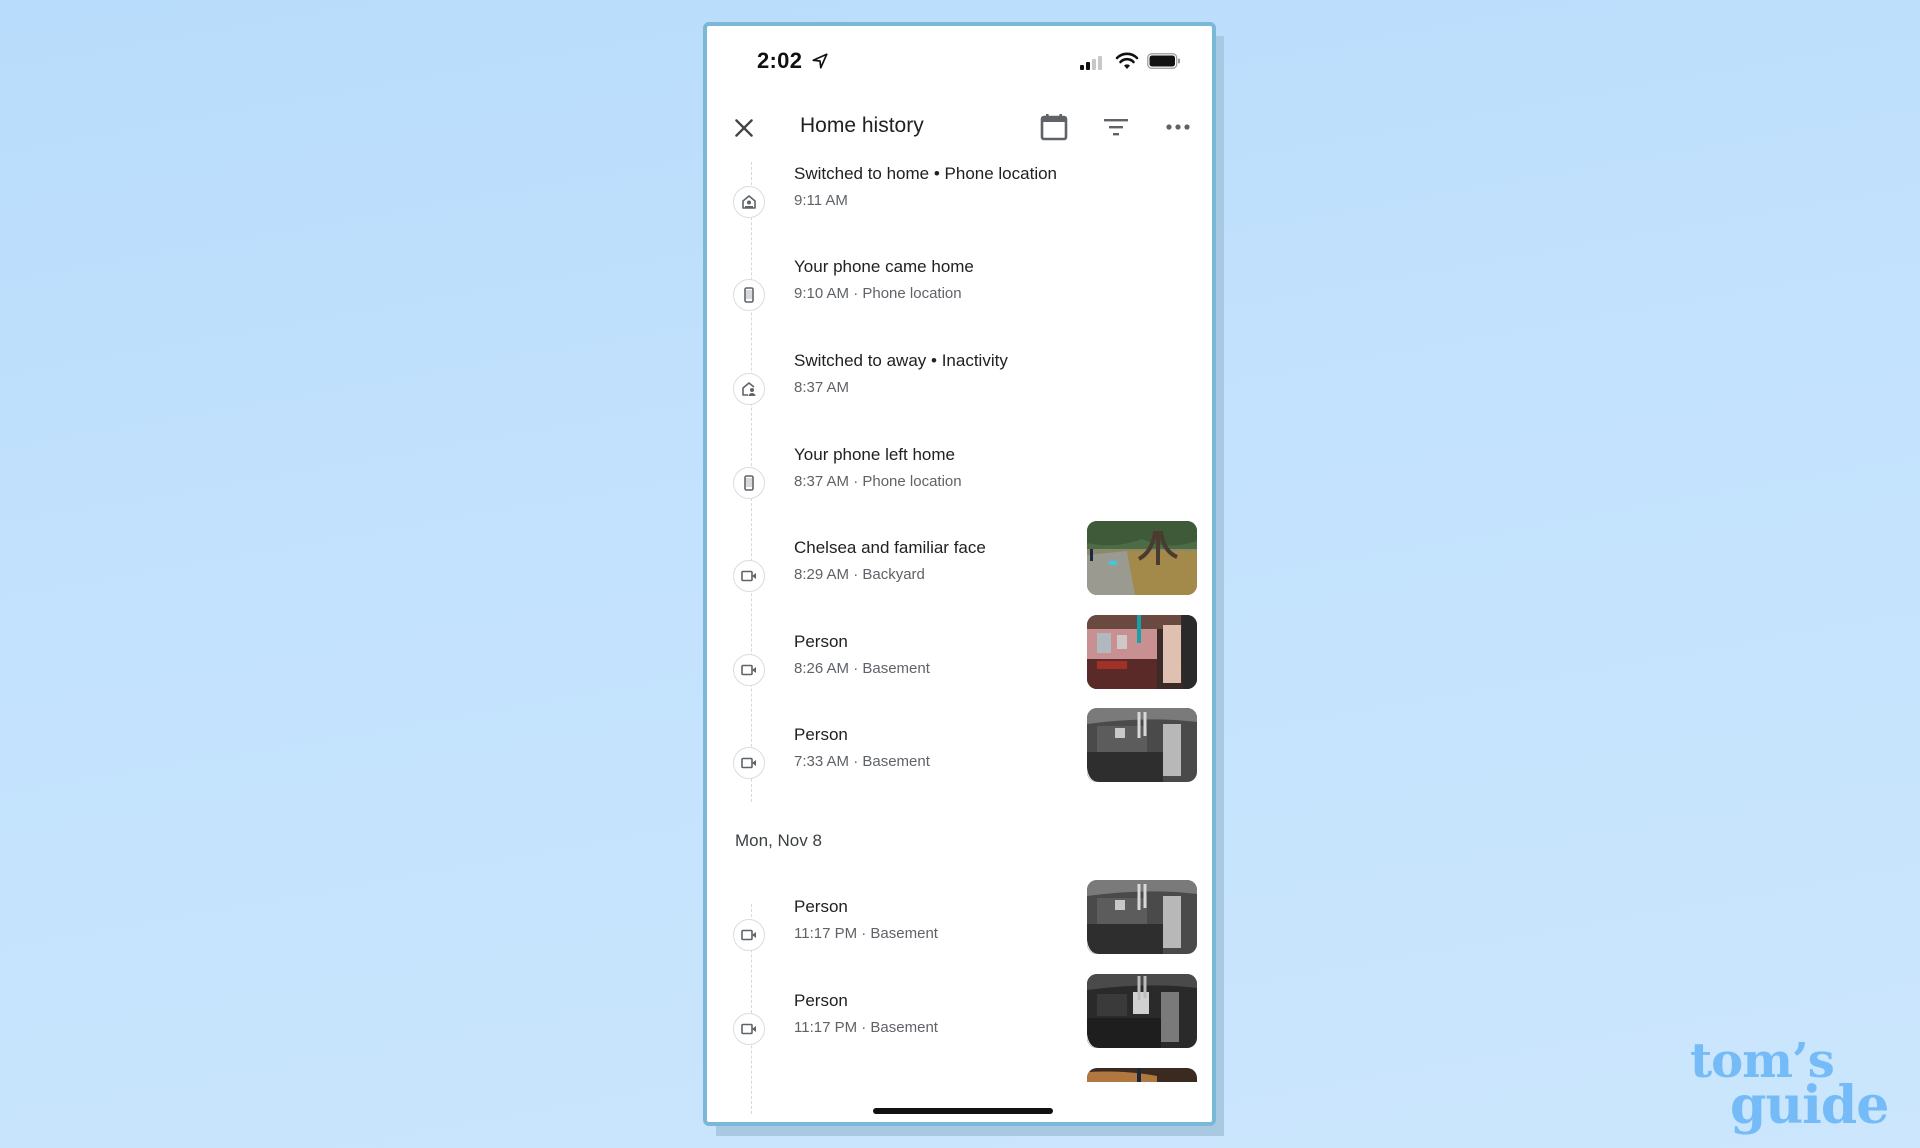 The image size is (1920, 1148). I want to click on event-thumbnail-basement-dark, so click(1142, 1011).